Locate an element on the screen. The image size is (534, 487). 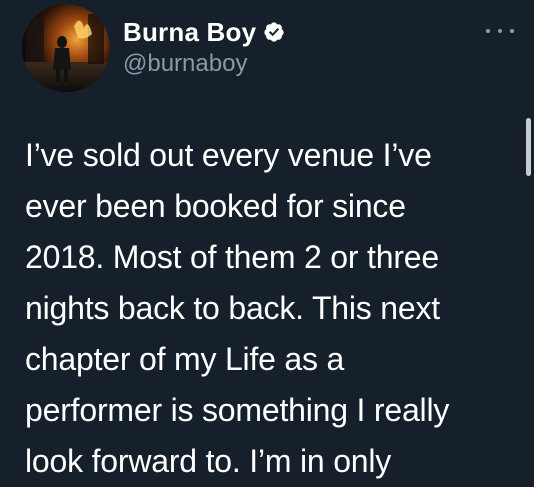
scrollbar-thumb is located at coordinates (528, 147).